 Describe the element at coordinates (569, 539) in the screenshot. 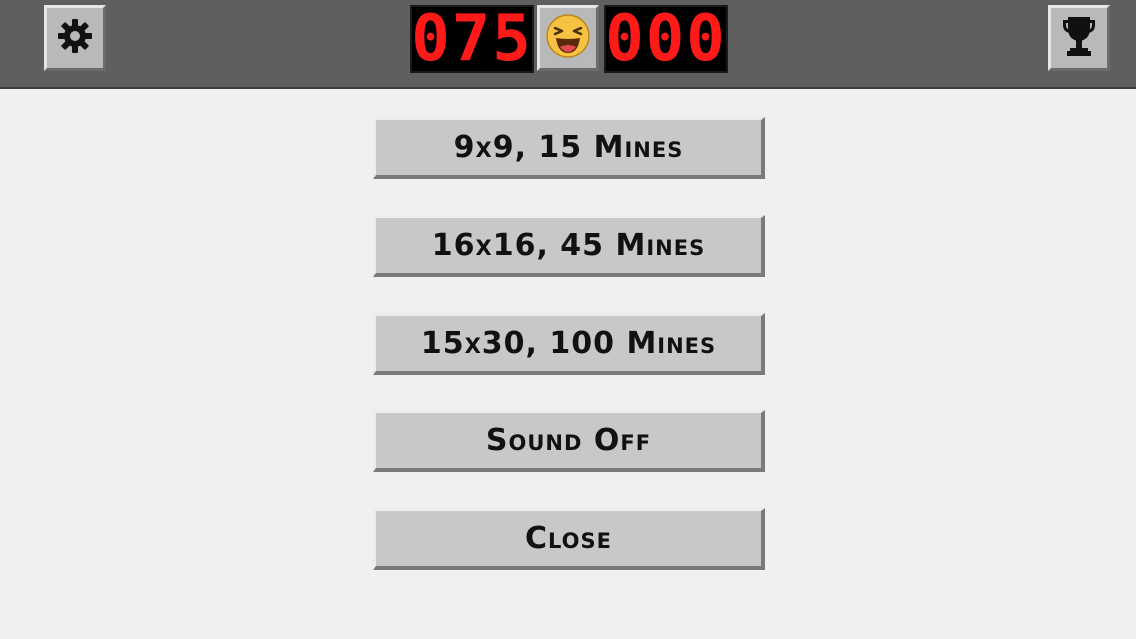

I see `close-button: Close` at that location.